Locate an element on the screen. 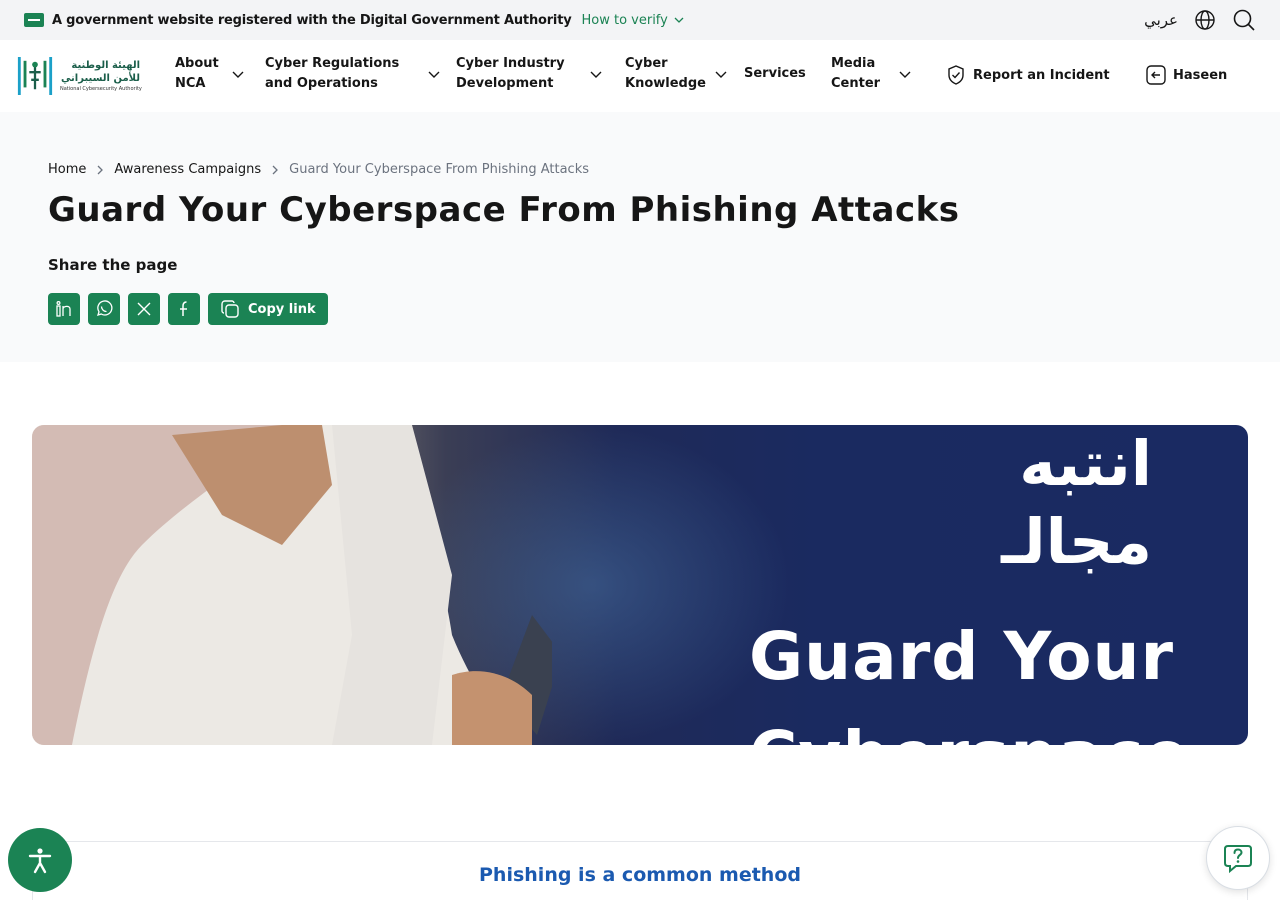 This screenshot has height=900, width=1280. share-buttons: Copy link is located at coordinates (188, 309).